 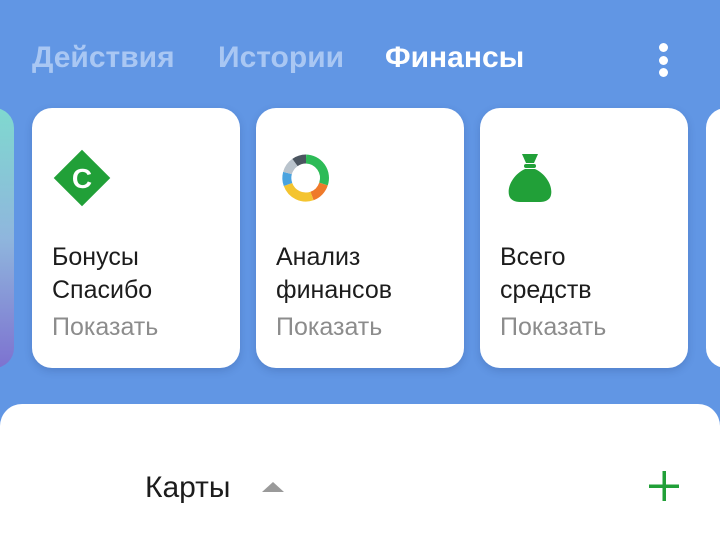 What do you see at coordinates (281, 58) in the screenshot?
I see `tab-stories: Истории` at bounding box center [281, 58].